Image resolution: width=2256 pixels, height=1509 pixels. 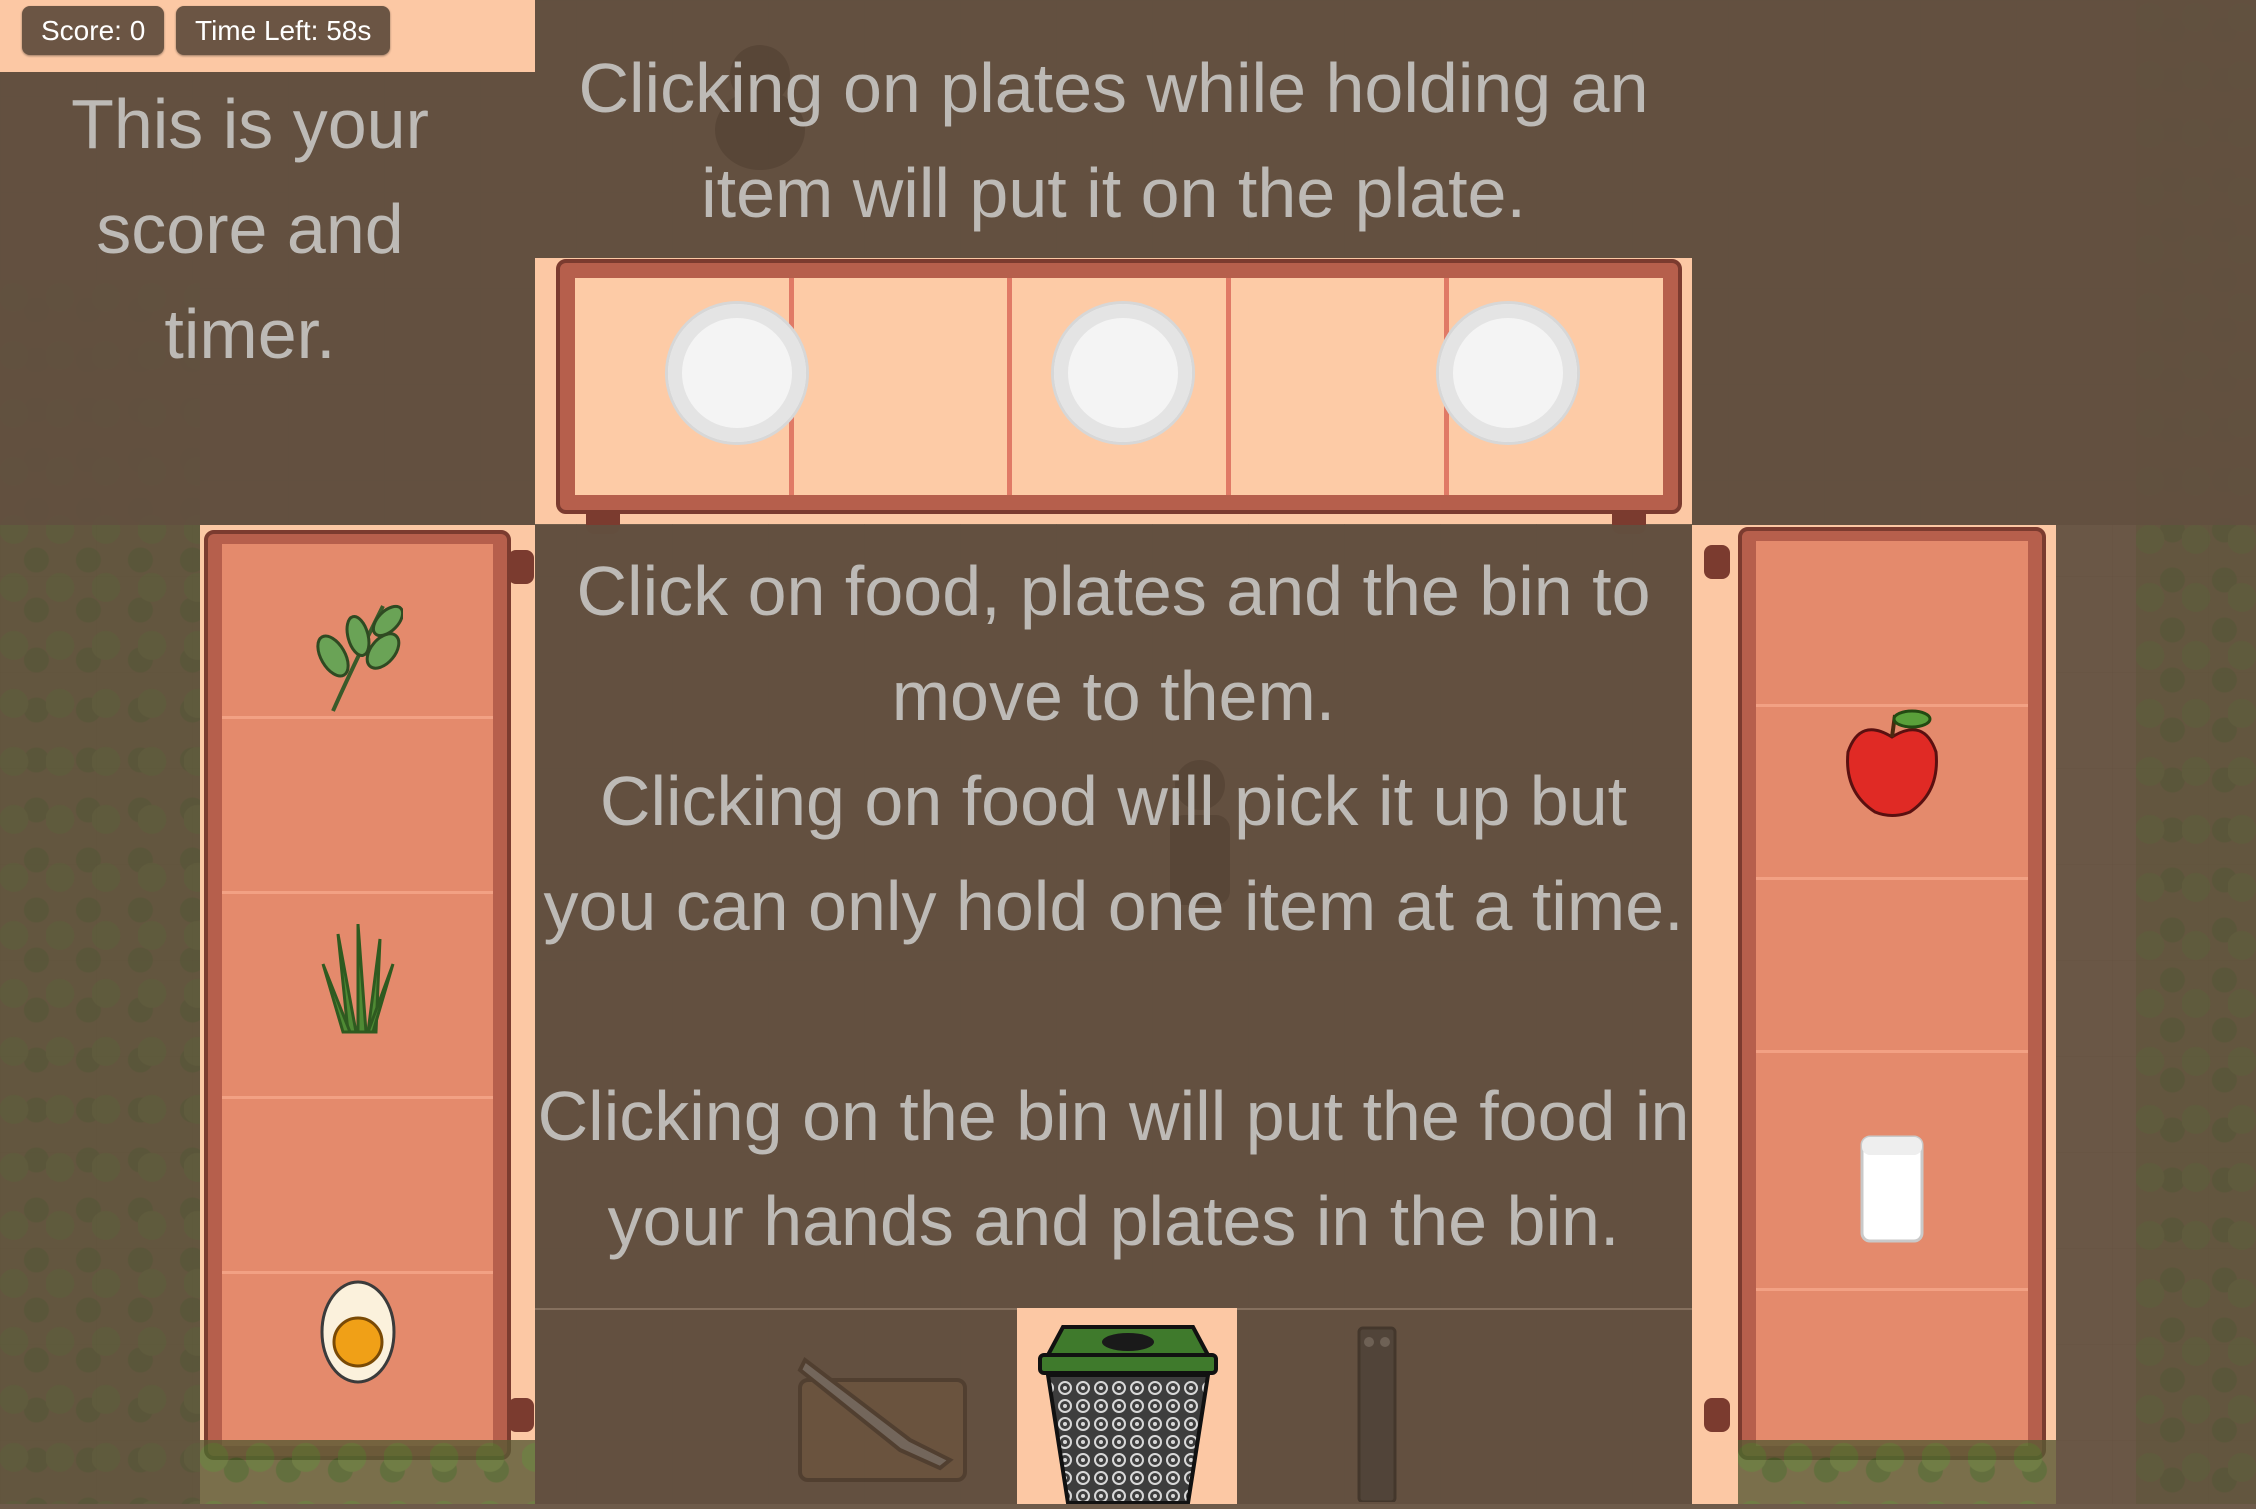 What do you see at coordinates (367, 1472) in the screenshot?
I see `bottom-left-foliage` at bounding box center [367, 1472].